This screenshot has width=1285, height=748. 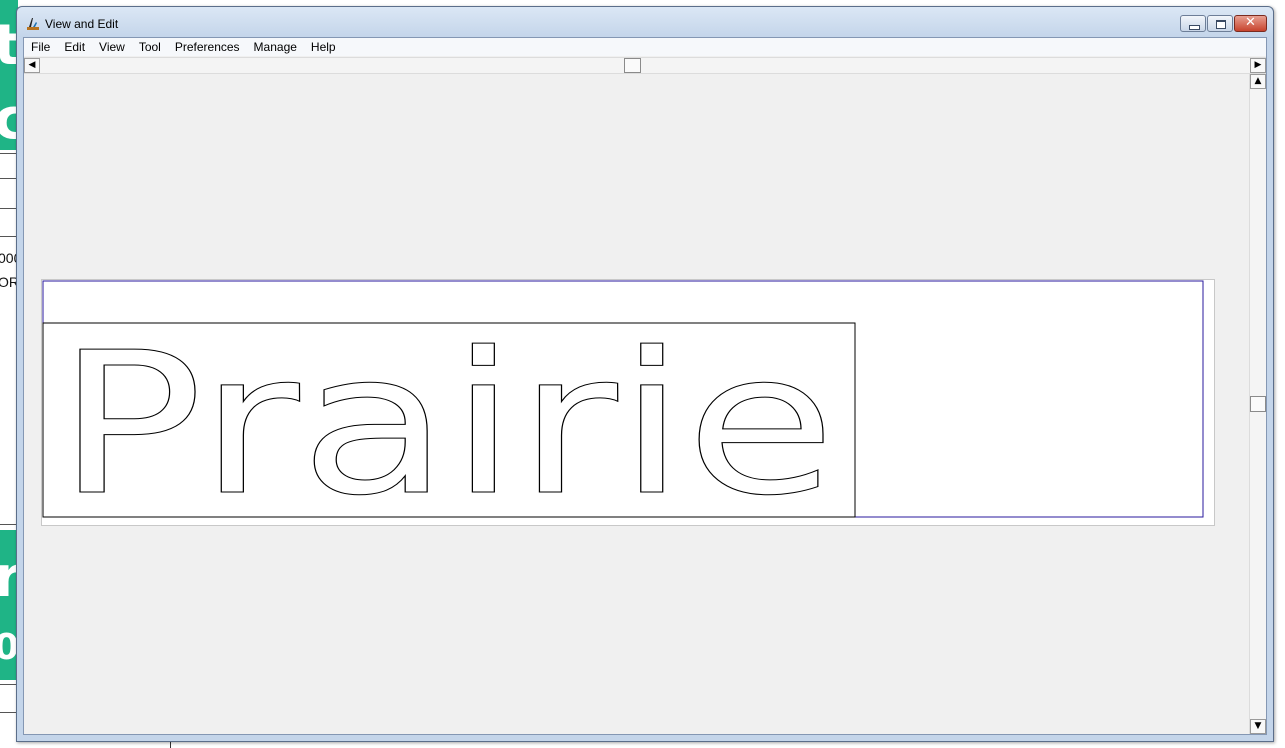 I want to click on scroll-down-button: ▼, so click(x=1258, y=726).